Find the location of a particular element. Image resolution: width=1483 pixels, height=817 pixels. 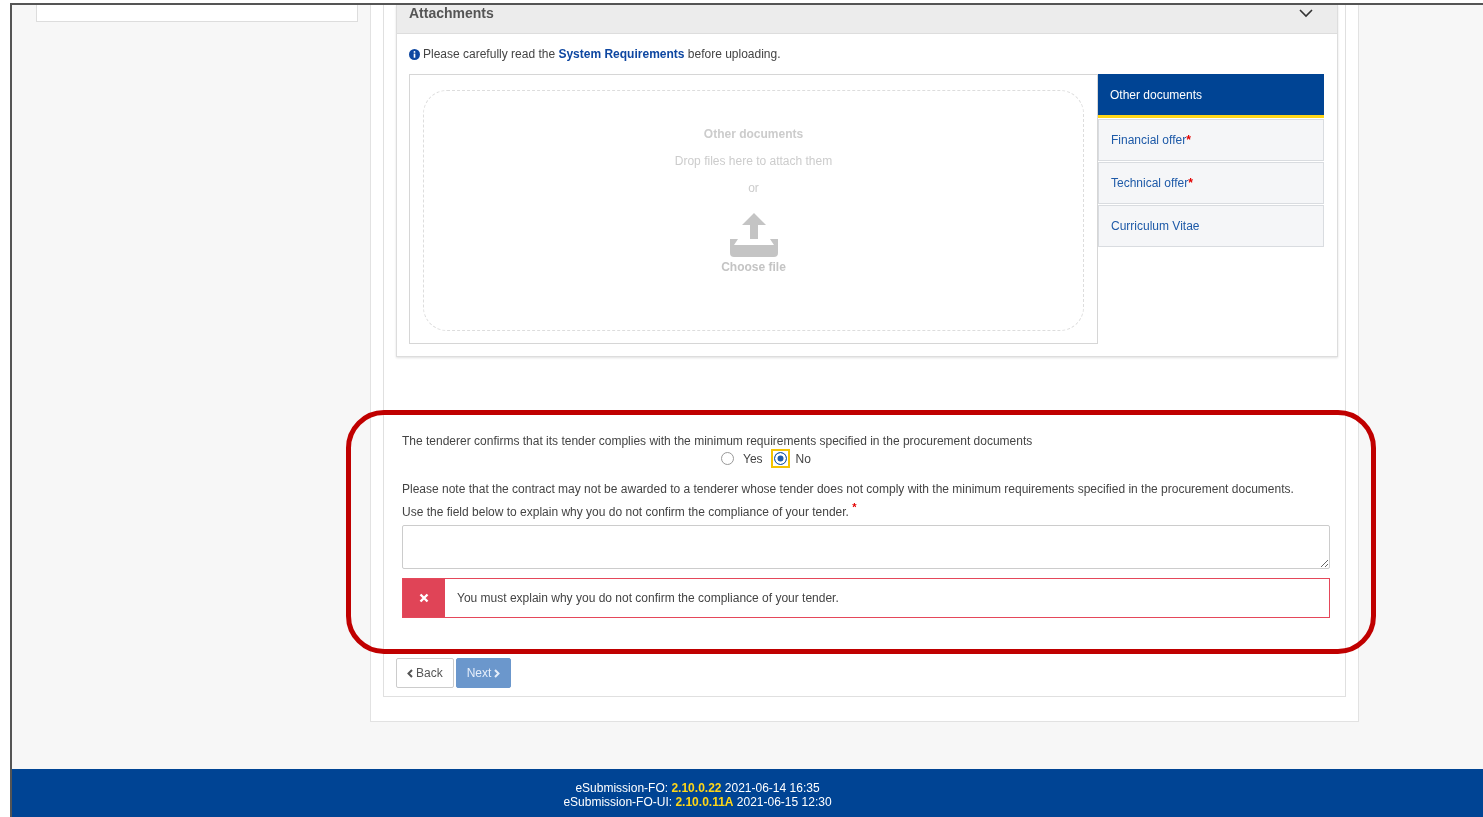

chevron-right-icon is located at coordinates (497, 673).